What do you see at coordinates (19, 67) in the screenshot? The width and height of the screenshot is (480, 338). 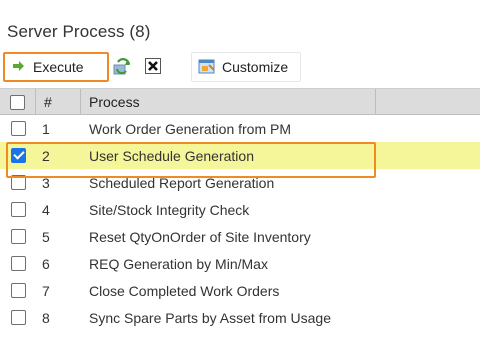 I see `green-arrow-icon` at bounding box center [19, 67].